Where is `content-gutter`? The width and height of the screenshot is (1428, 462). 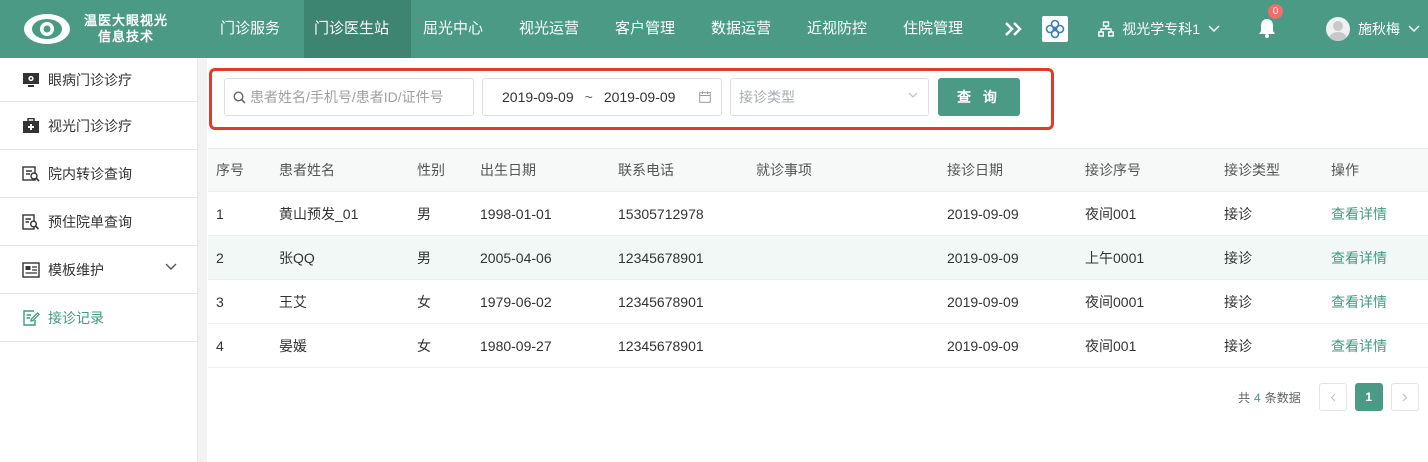 content-gutter is located at coordinates (202, 260).